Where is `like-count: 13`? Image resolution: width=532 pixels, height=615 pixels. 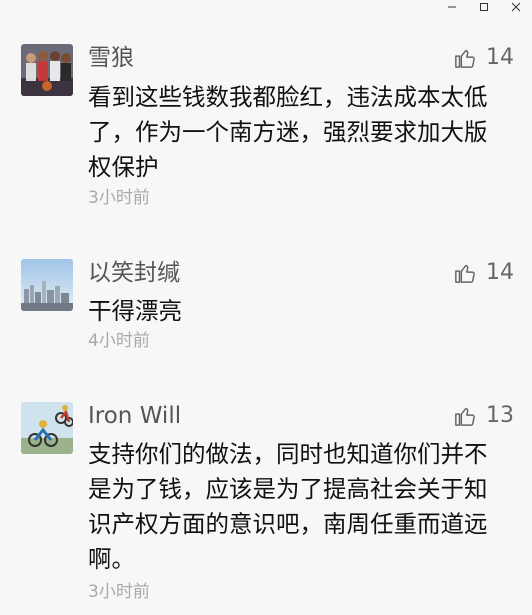
like-count: 13 is located at coordinates (500, 415).